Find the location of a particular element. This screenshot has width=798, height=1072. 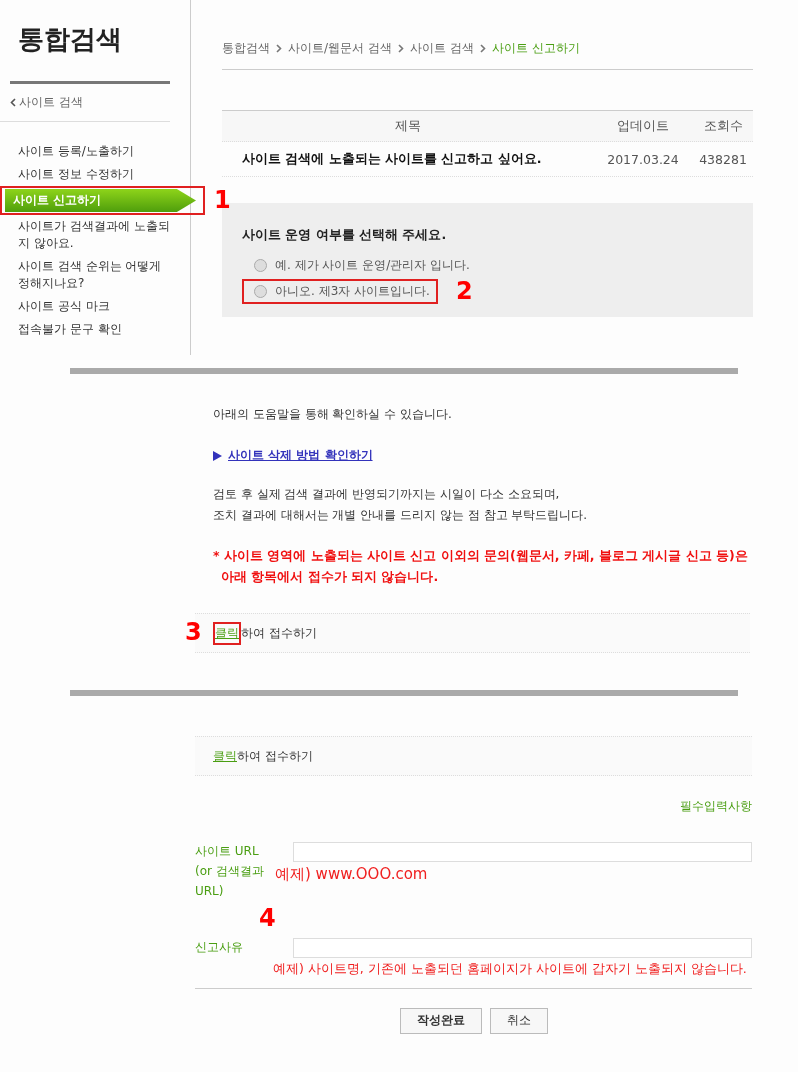

required-note: 필수입력사항 is located at coordinates (715, 806).